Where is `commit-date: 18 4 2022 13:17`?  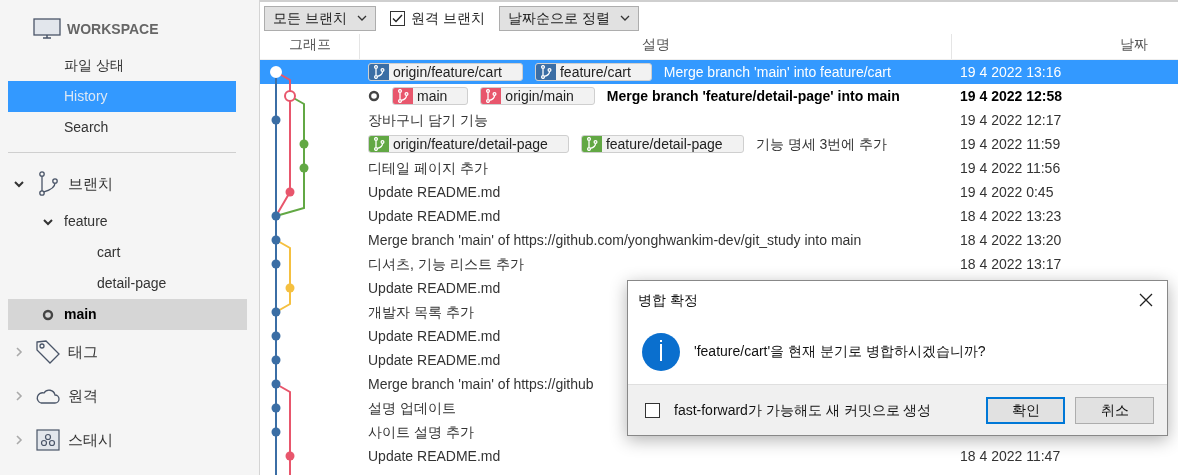
commit-date: 18 4 2022 13:17 is located at coordinates (1011, 263).